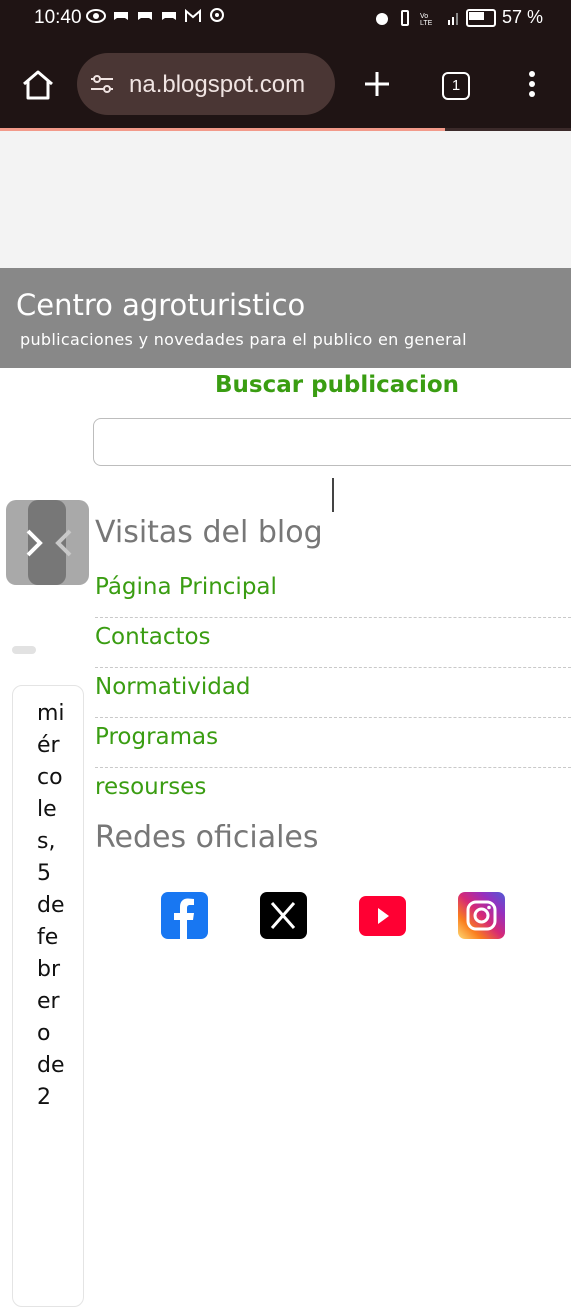 This screenshot has height=1307, width=571. I want to click on svg-text: LTE, so click(426, 23).